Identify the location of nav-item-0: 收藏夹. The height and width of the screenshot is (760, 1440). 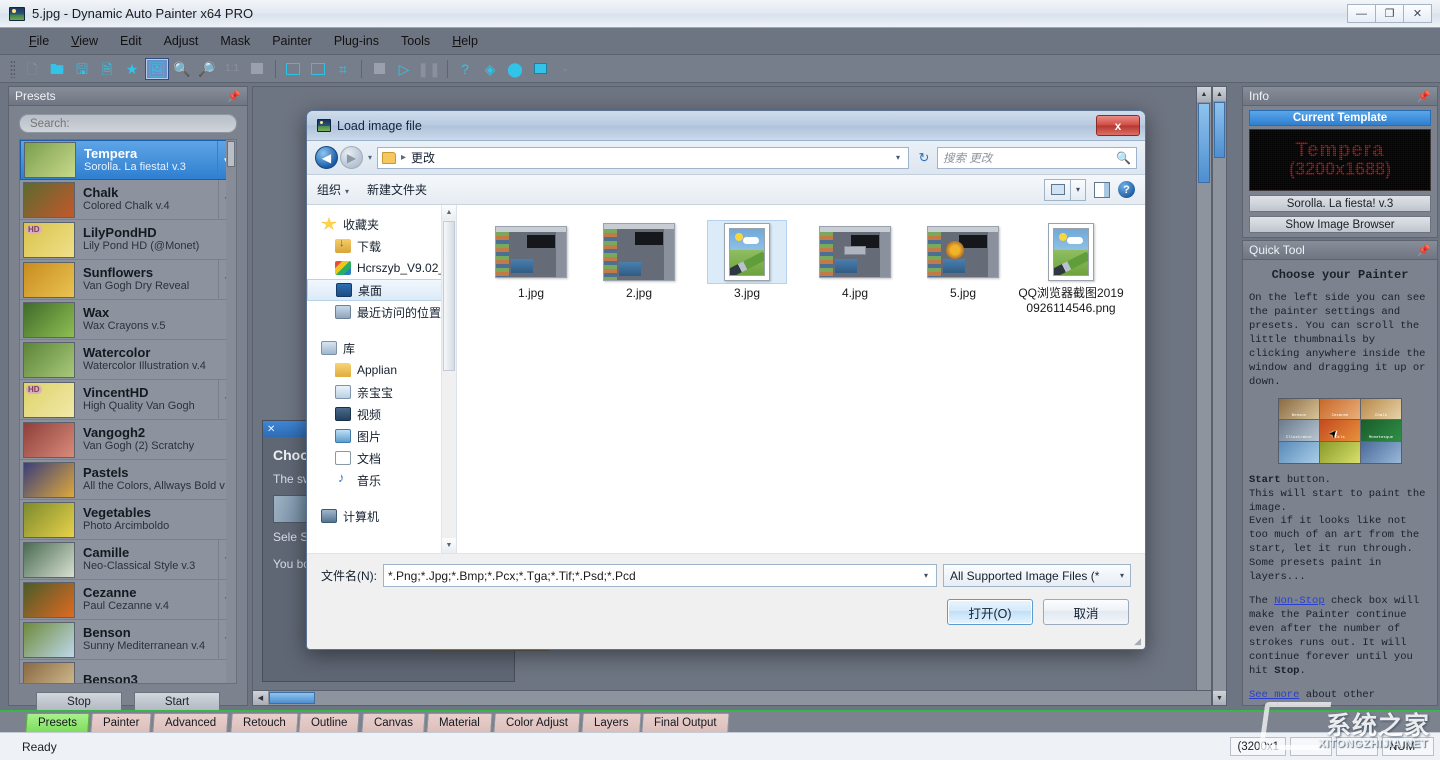
(381, 224).